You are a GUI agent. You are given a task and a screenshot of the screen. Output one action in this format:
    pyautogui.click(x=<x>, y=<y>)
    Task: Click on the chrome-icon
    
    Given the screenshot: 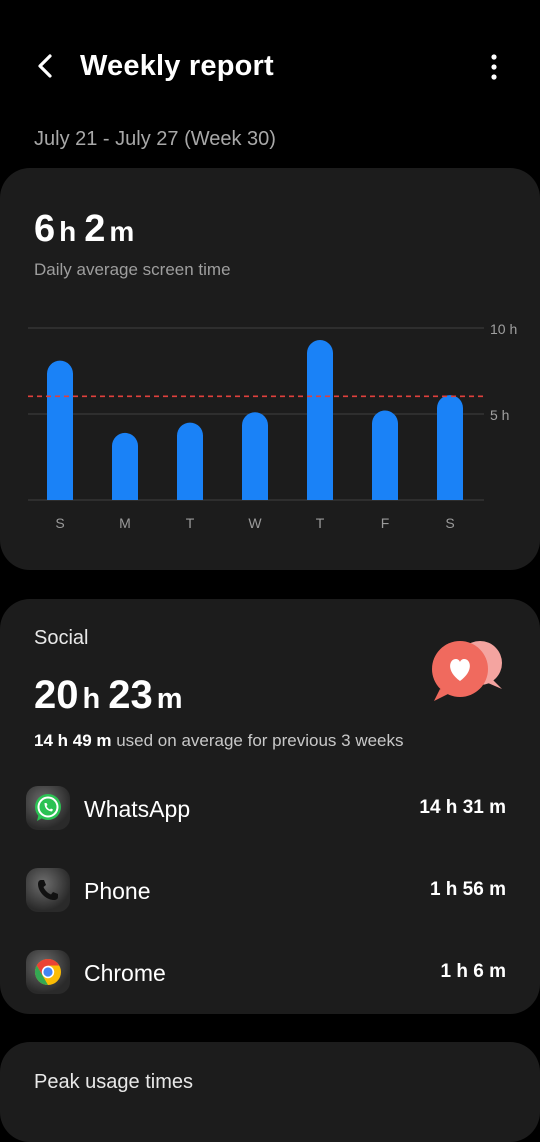 What is the action you would take?
    pyautogui.click(x=48, y=972)
    